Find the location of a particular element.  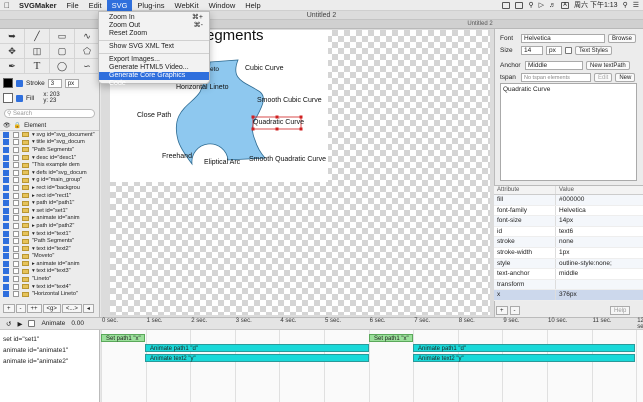

fill-checkbox is located at coordinates (19, 98).